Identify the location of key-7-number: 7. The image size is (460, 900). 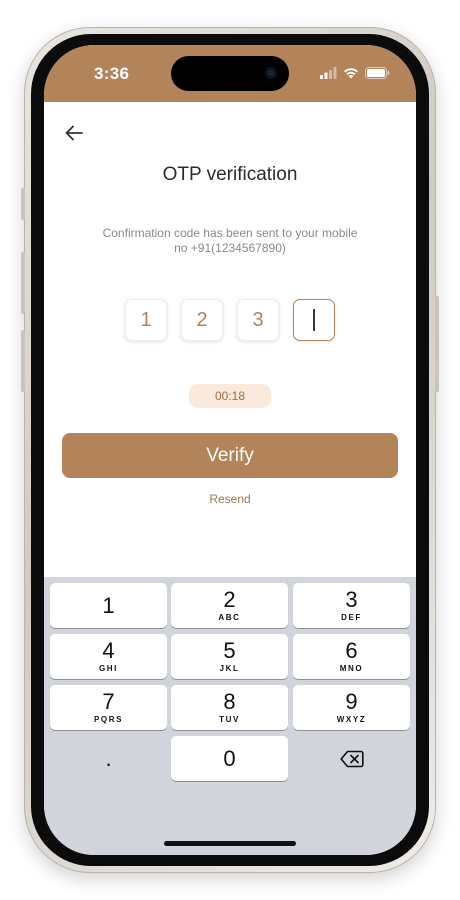
(108, 701).